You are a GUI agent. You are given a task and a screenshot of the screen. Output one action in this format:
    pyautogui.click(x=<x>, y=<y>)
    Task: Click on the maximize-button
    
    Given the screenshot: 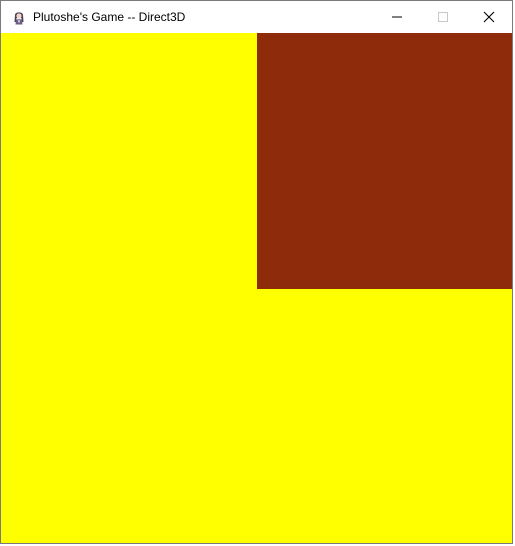 What is the action you would take?
    pyautogui.click(x=443, y=16)
    